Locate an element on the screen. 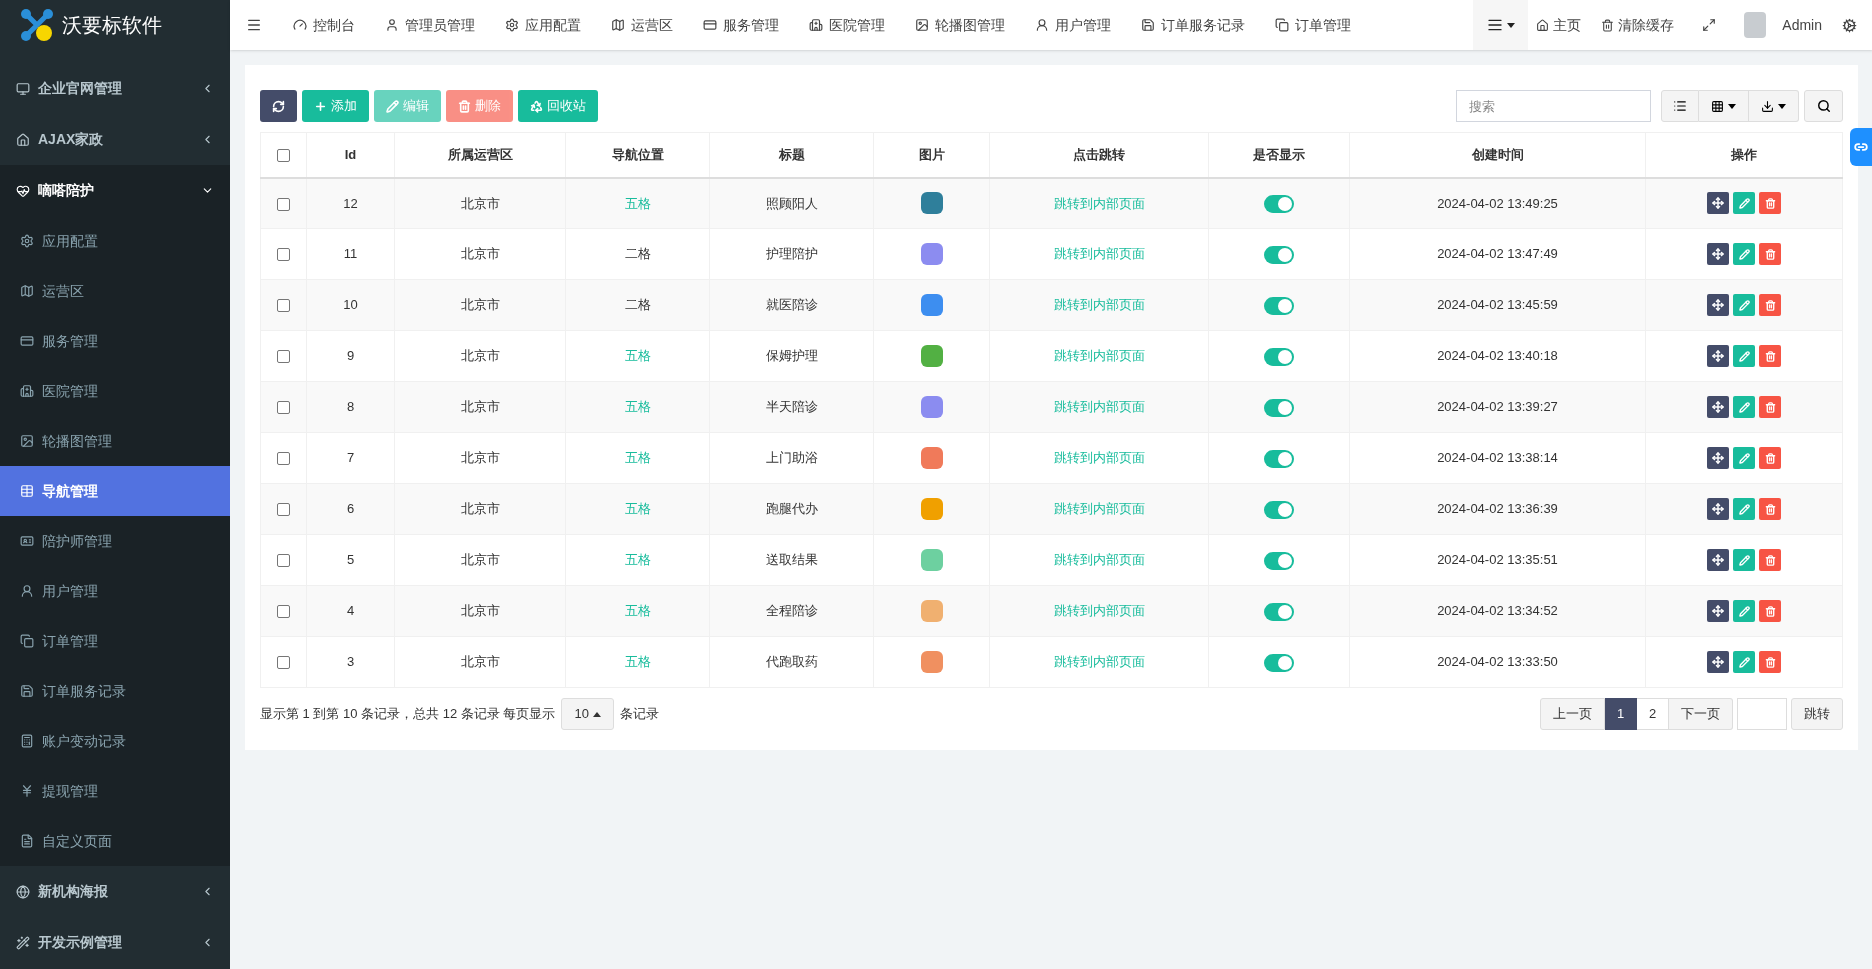 The width and height of the screenshot is (1872, 969). nav-tab: 应用配置 is located at coordinates (543, 25).